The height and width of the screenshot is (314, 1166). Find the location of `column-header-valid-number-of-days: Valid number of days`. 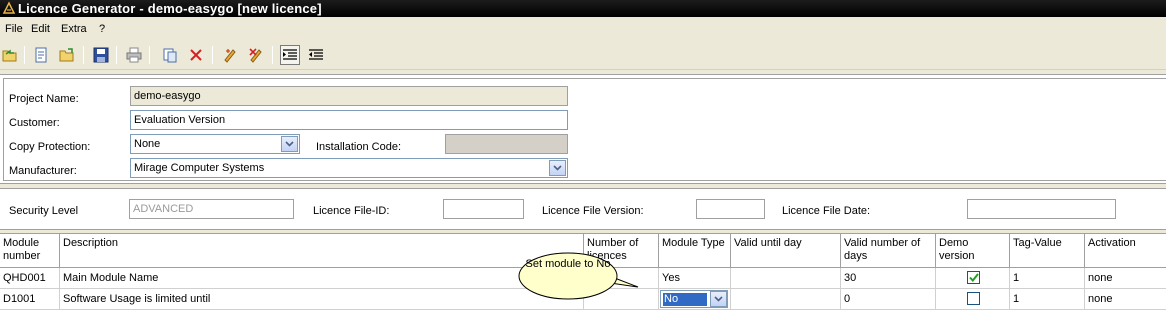

column-header-valid-number-of-days: Valid number of days is located at coordinates (888, 251).